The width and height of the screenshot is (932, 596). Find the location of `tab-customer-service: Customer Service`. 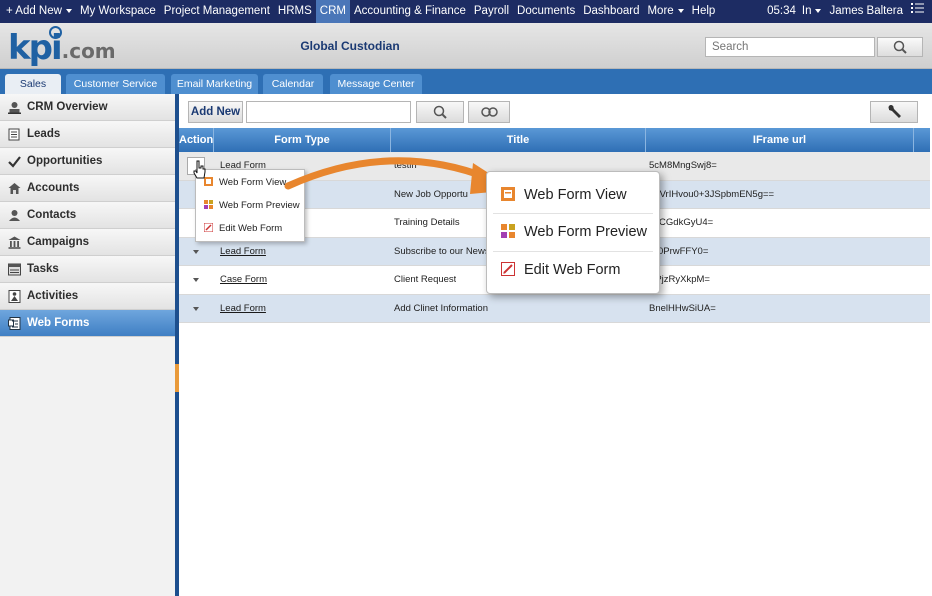

tab-customer-service: Customer Service is located at coordinates (115, 84).